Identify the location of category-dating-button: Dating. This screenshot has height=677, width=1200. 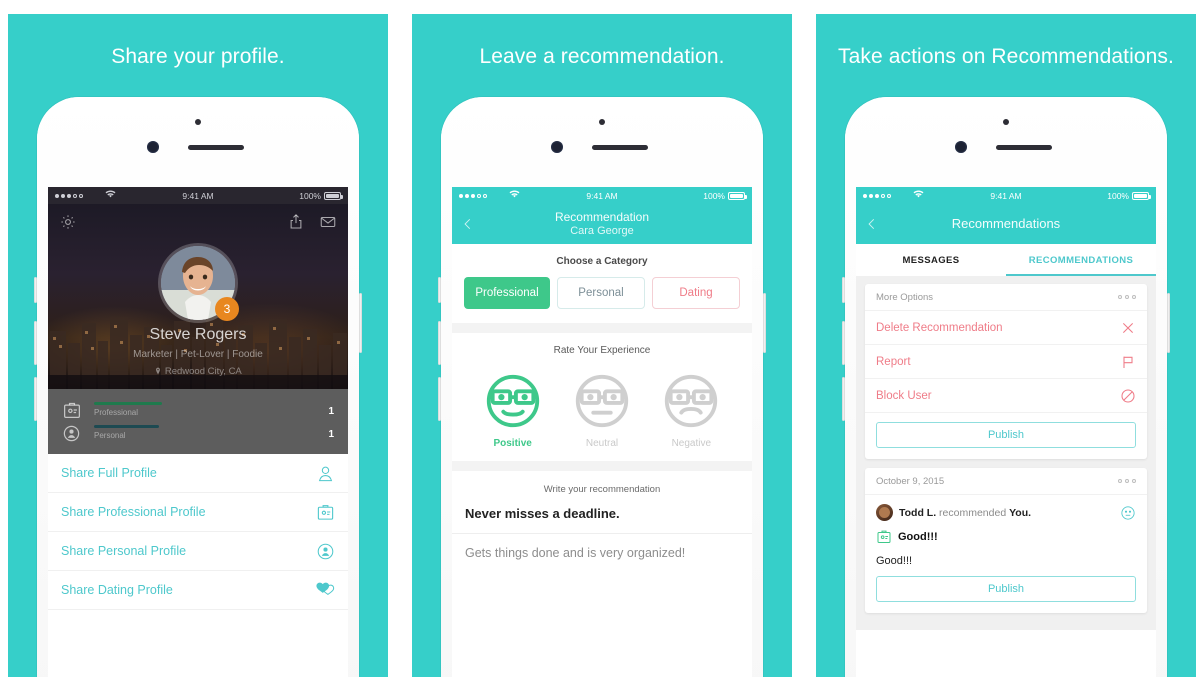
(696, 293).